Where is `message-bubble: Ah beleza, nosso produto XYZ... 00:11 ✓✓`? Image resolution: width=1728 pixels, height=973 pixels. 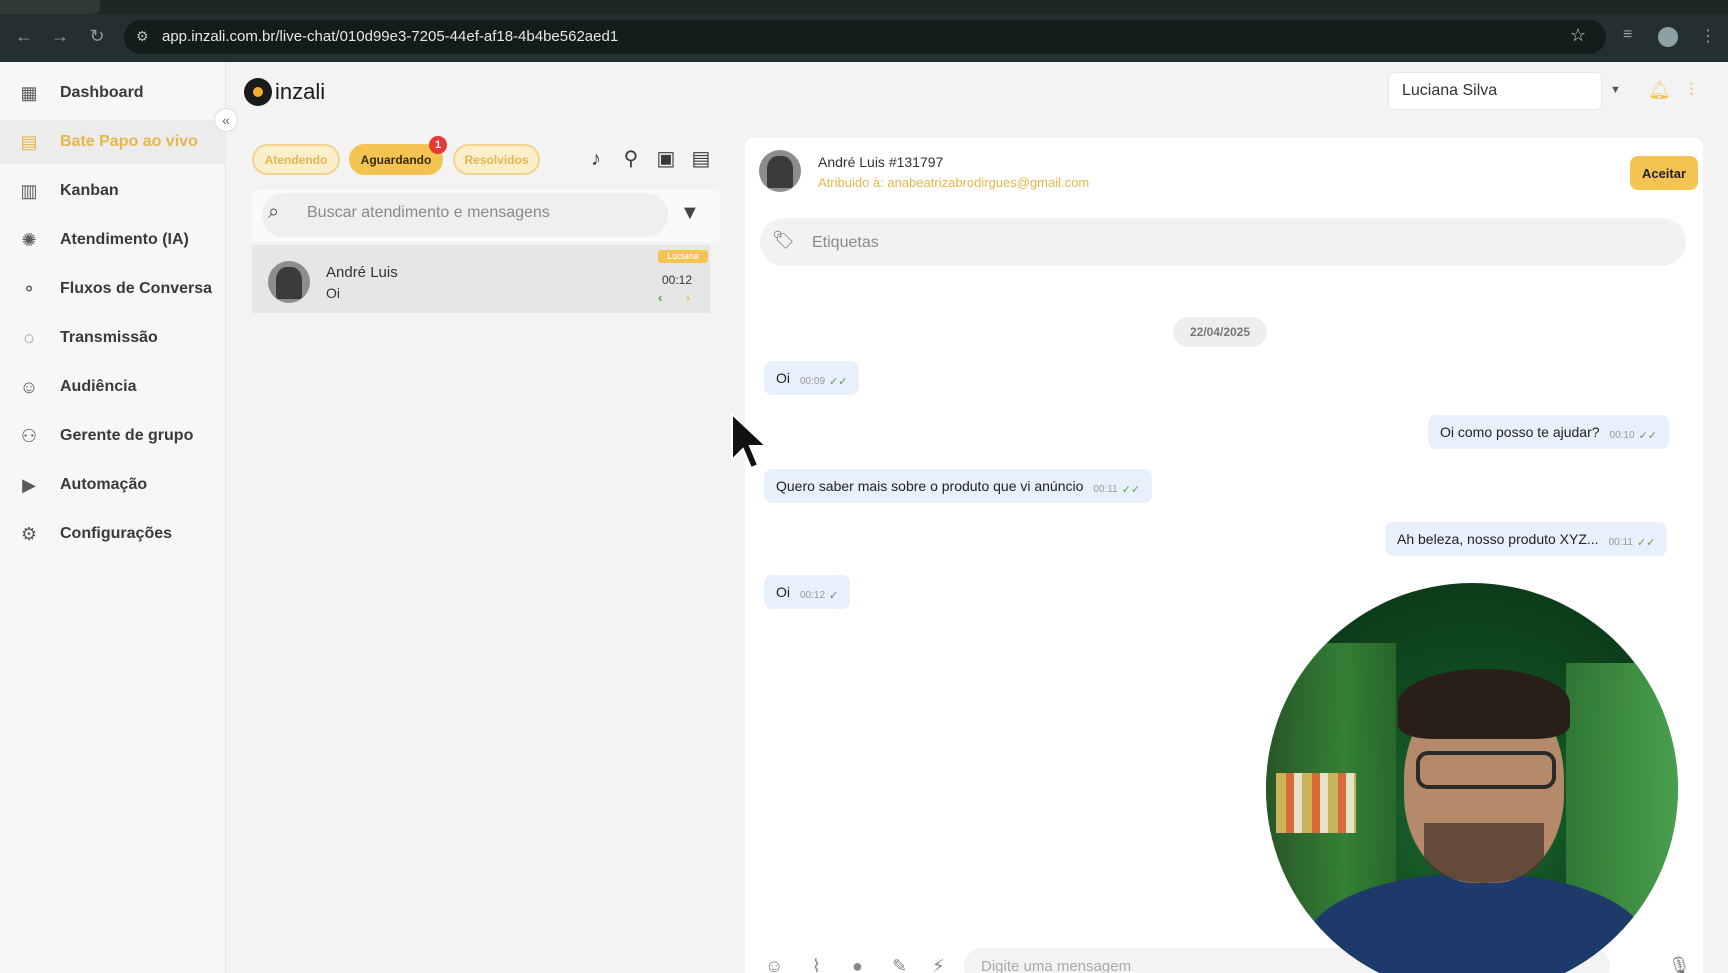 message-bubble: Ah beleza, nosso produto XYZ... 00:11 ✓✓ is located at coordinates (1526, 539).